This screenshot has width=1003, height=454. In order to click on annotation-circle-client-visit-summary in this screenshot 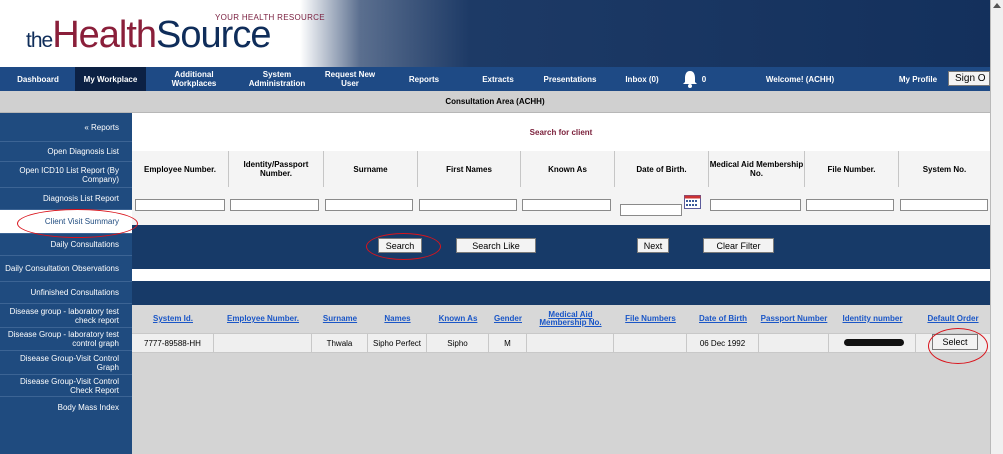, I will do `click(77, 223)`.